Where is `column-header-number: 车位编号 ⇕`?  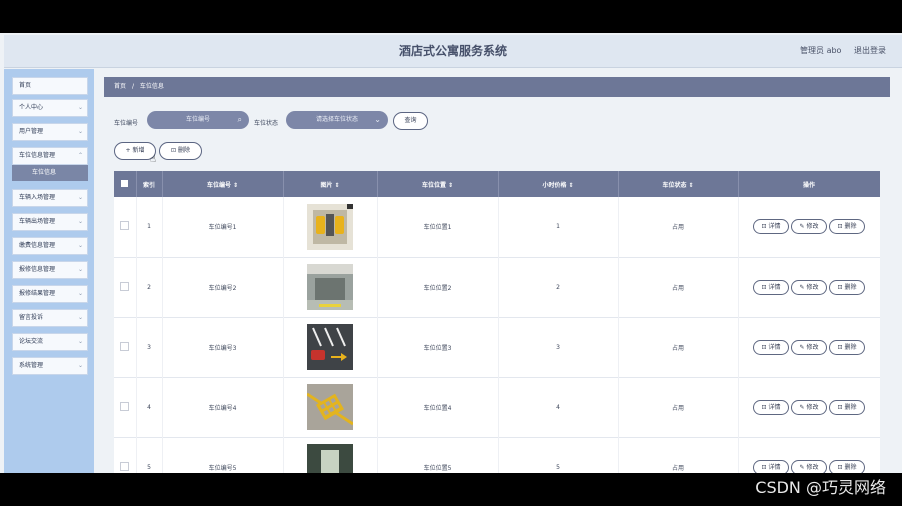
column-header-number: 车位编号 ⇕ is located at coordinates (223, 184).